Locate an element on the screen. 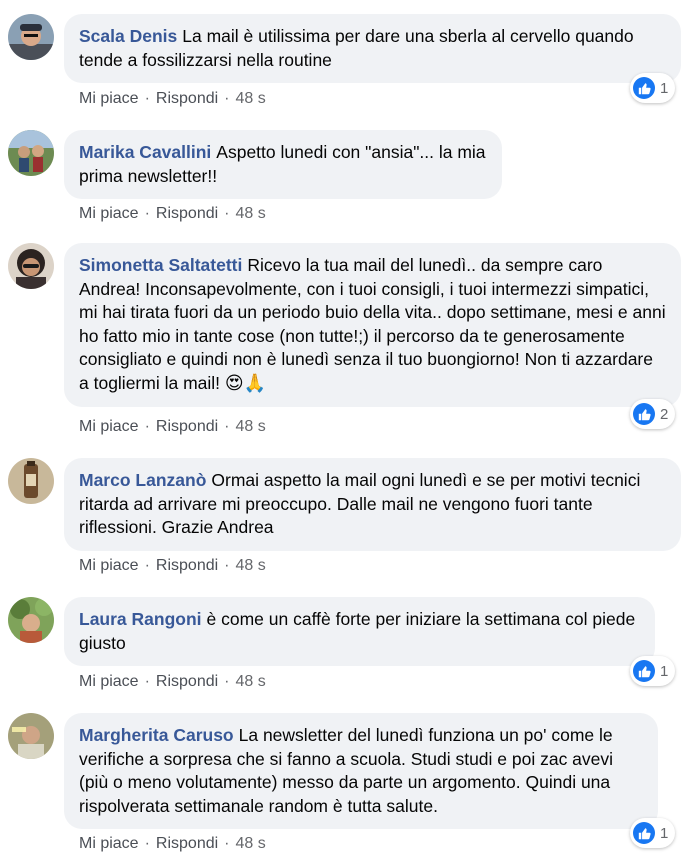  emoji-heart-eyes-praying-hands: 😍🙏 is located at coordinates (245, 383).